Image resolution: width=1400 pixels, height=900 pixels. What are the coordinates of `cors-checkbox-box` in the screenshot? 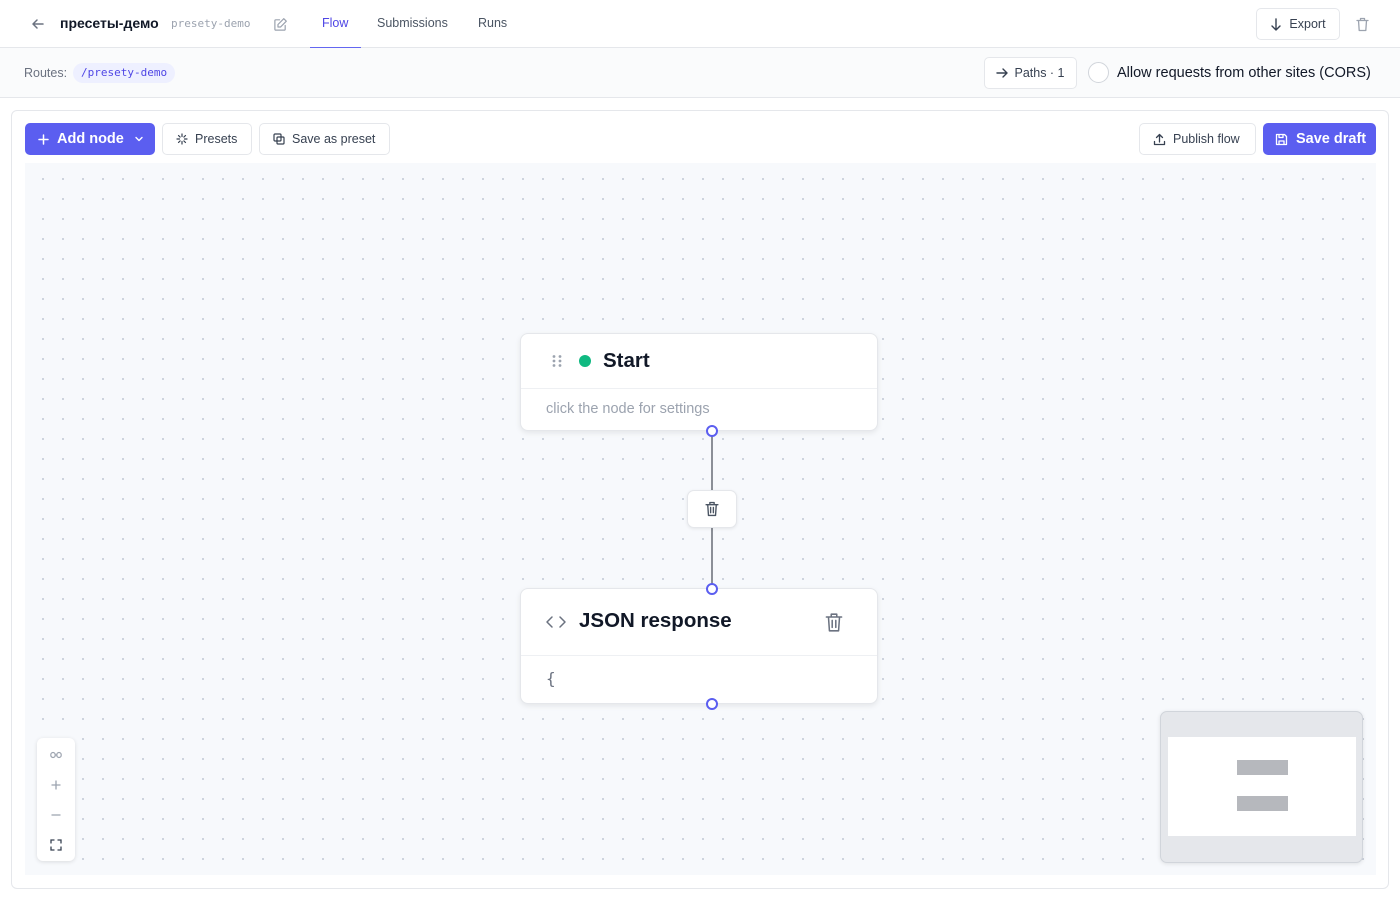 It's located at (1098, 72).